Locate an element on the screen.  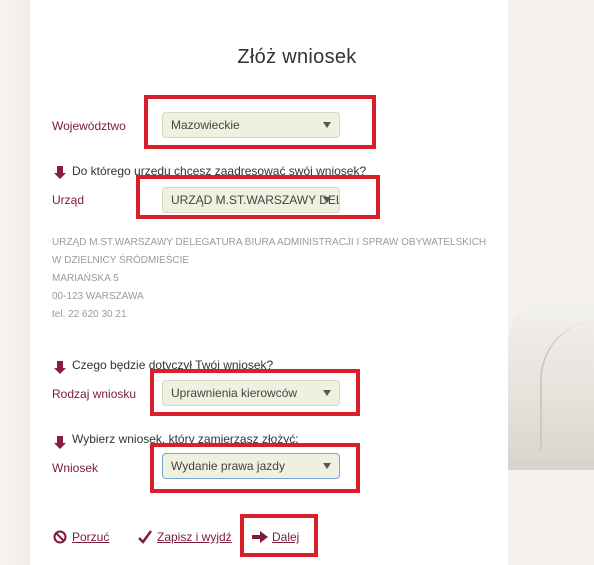
urzad-label: Urząd is located at coordinates (68, 200).